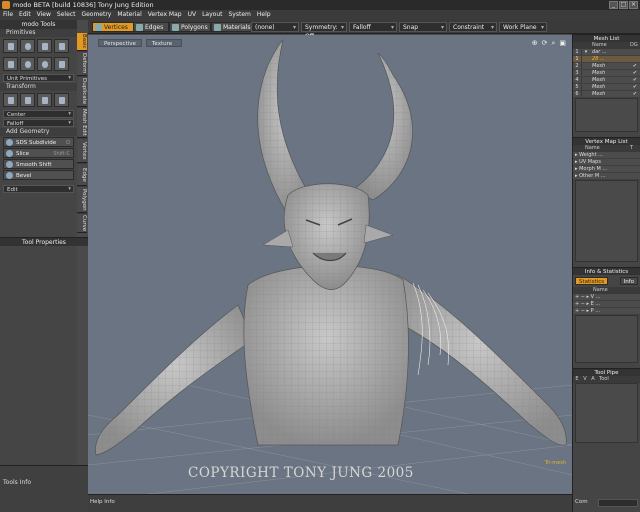 This screenshot has width=640, height=512. What do you see at coordinates (38, 123) in the screenshot?
I see `left-falloff-dropdown: Falloff` at bounding box center [38, 123].